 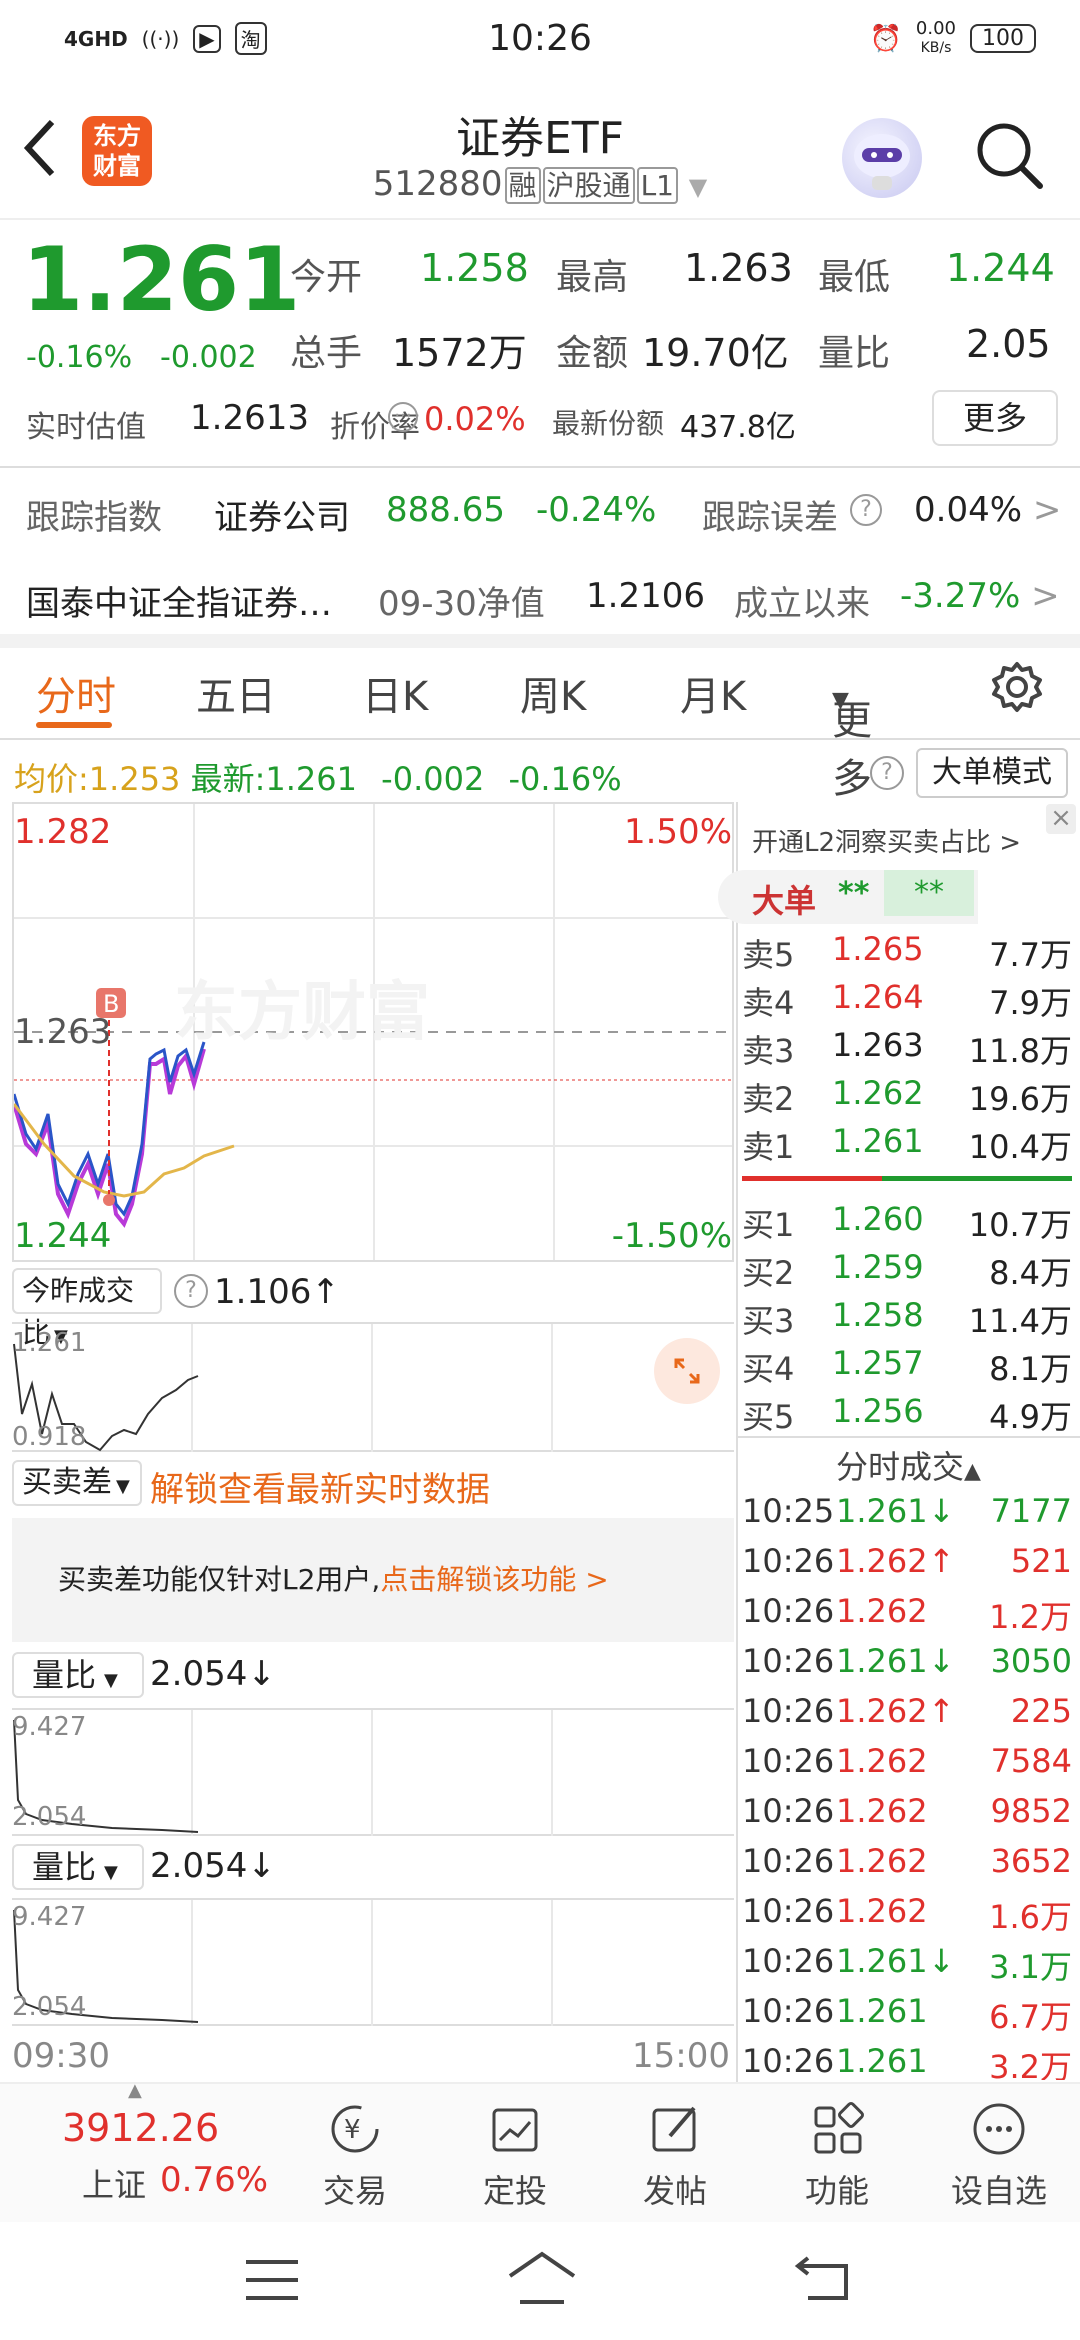 What do you see at coordinates (320, 1486) in the screenshot?
I see `unlock-realtime-link: 解锁查看最新实时数据` at bounding box center [320, 1486].